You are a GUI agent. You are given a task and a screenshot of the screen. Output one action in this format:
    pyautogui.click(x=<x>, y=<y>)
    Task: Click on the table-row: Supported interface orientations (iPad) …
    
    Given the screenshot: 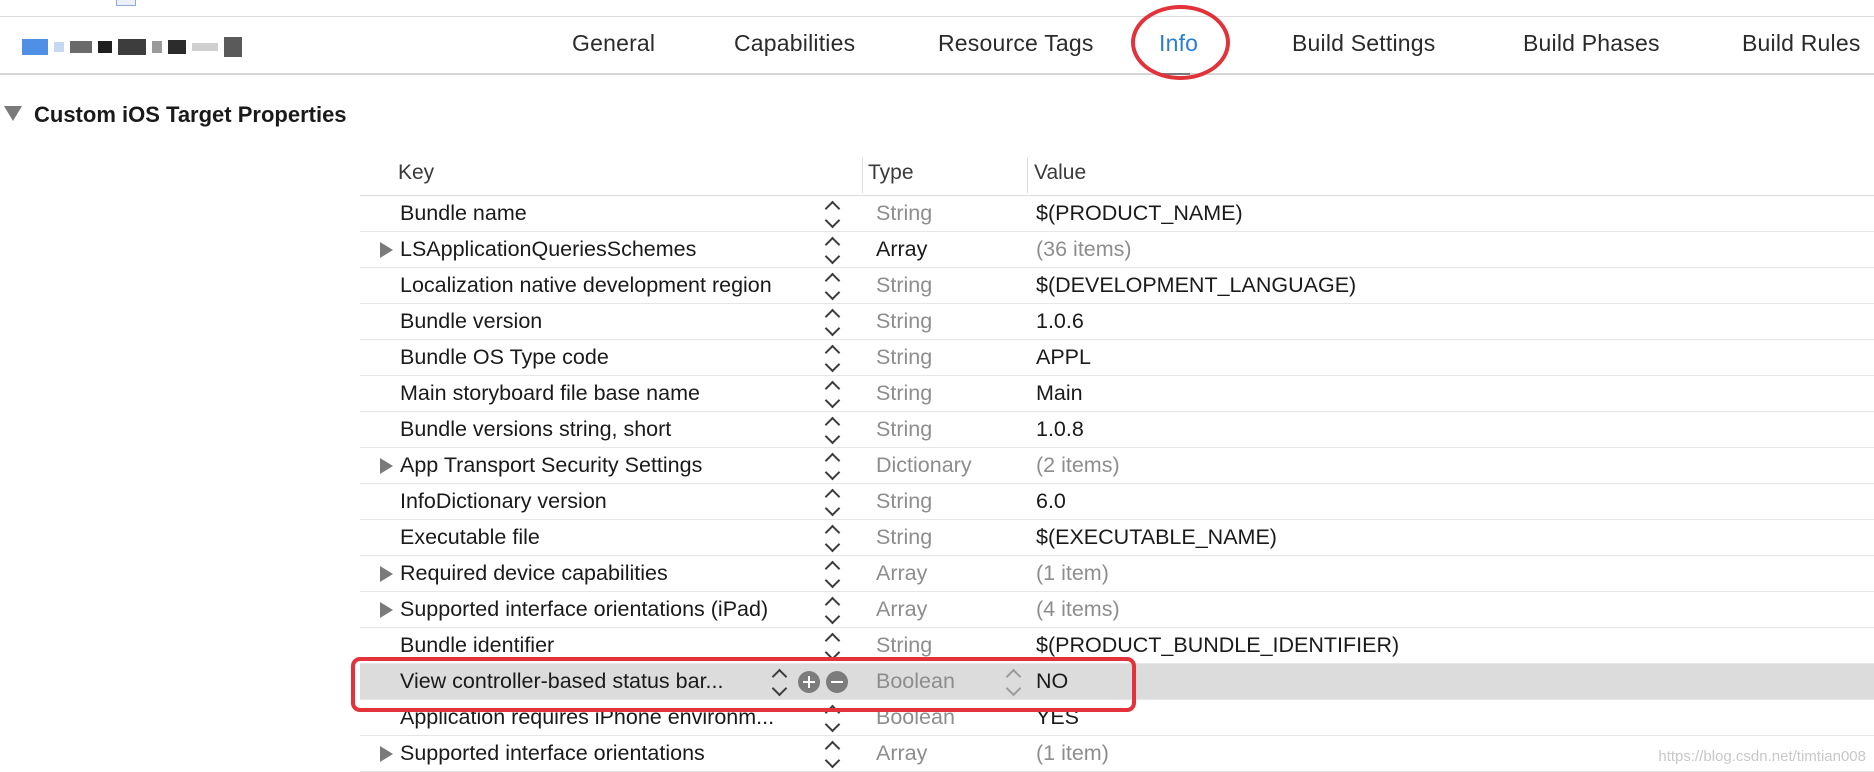 What is the action you would take?
    pyautogui.click(x=1117, y=610)
    